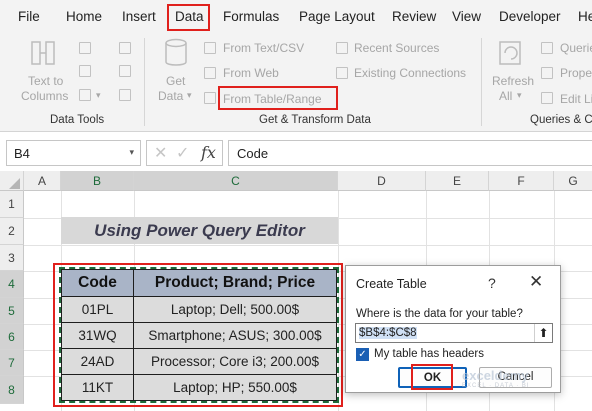 Image resolution: width=592 pixels, height=411 pixels. I want to click on headers-checkbox-label: My table has headers, so click(429, 354).